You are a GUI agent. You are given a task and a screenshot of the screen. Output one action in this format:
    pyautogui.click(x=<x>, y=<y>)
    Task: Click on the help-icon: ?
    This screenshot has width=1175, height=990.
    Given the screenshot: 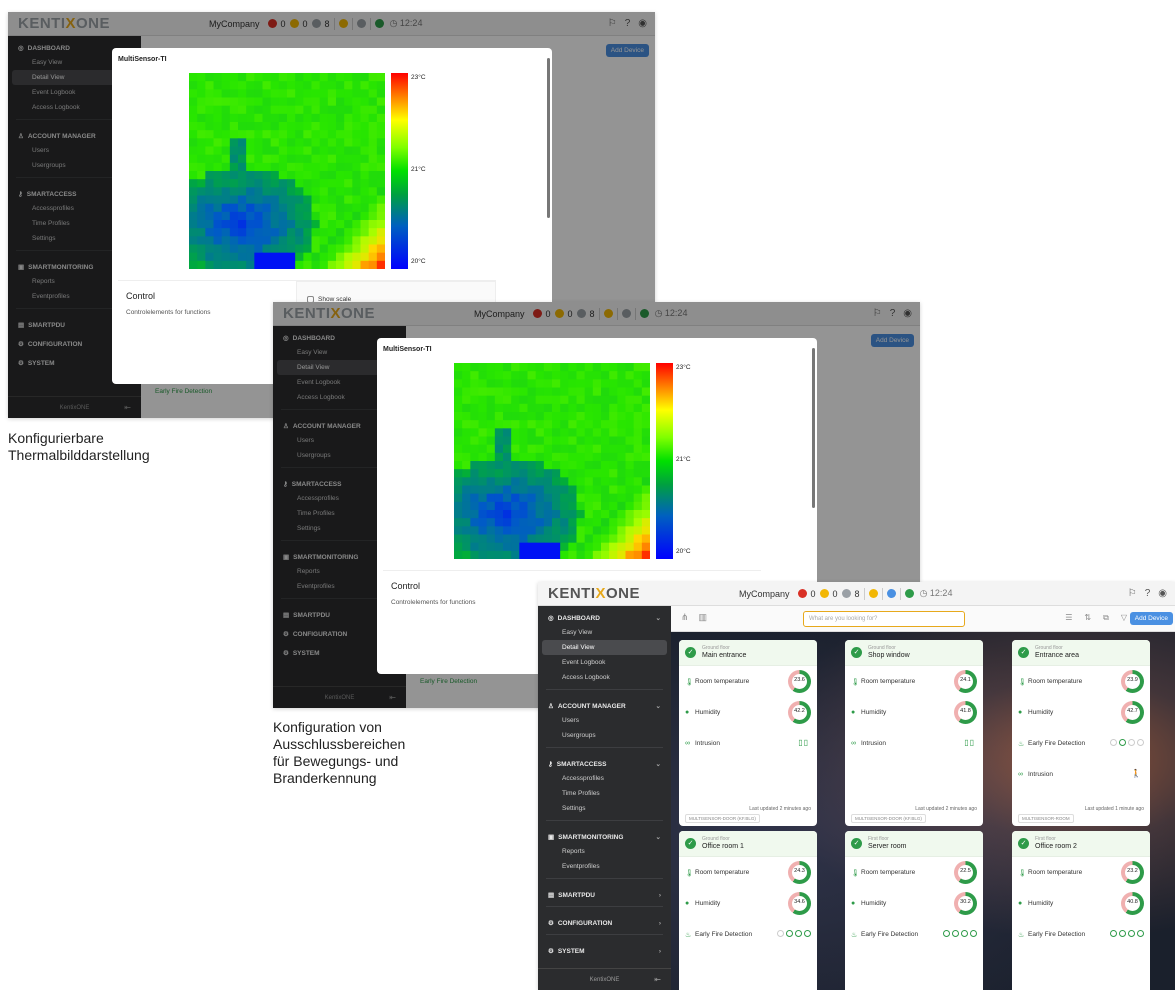 What is the action you would take?
    pyautogui.click(x=1148, y=593)
    